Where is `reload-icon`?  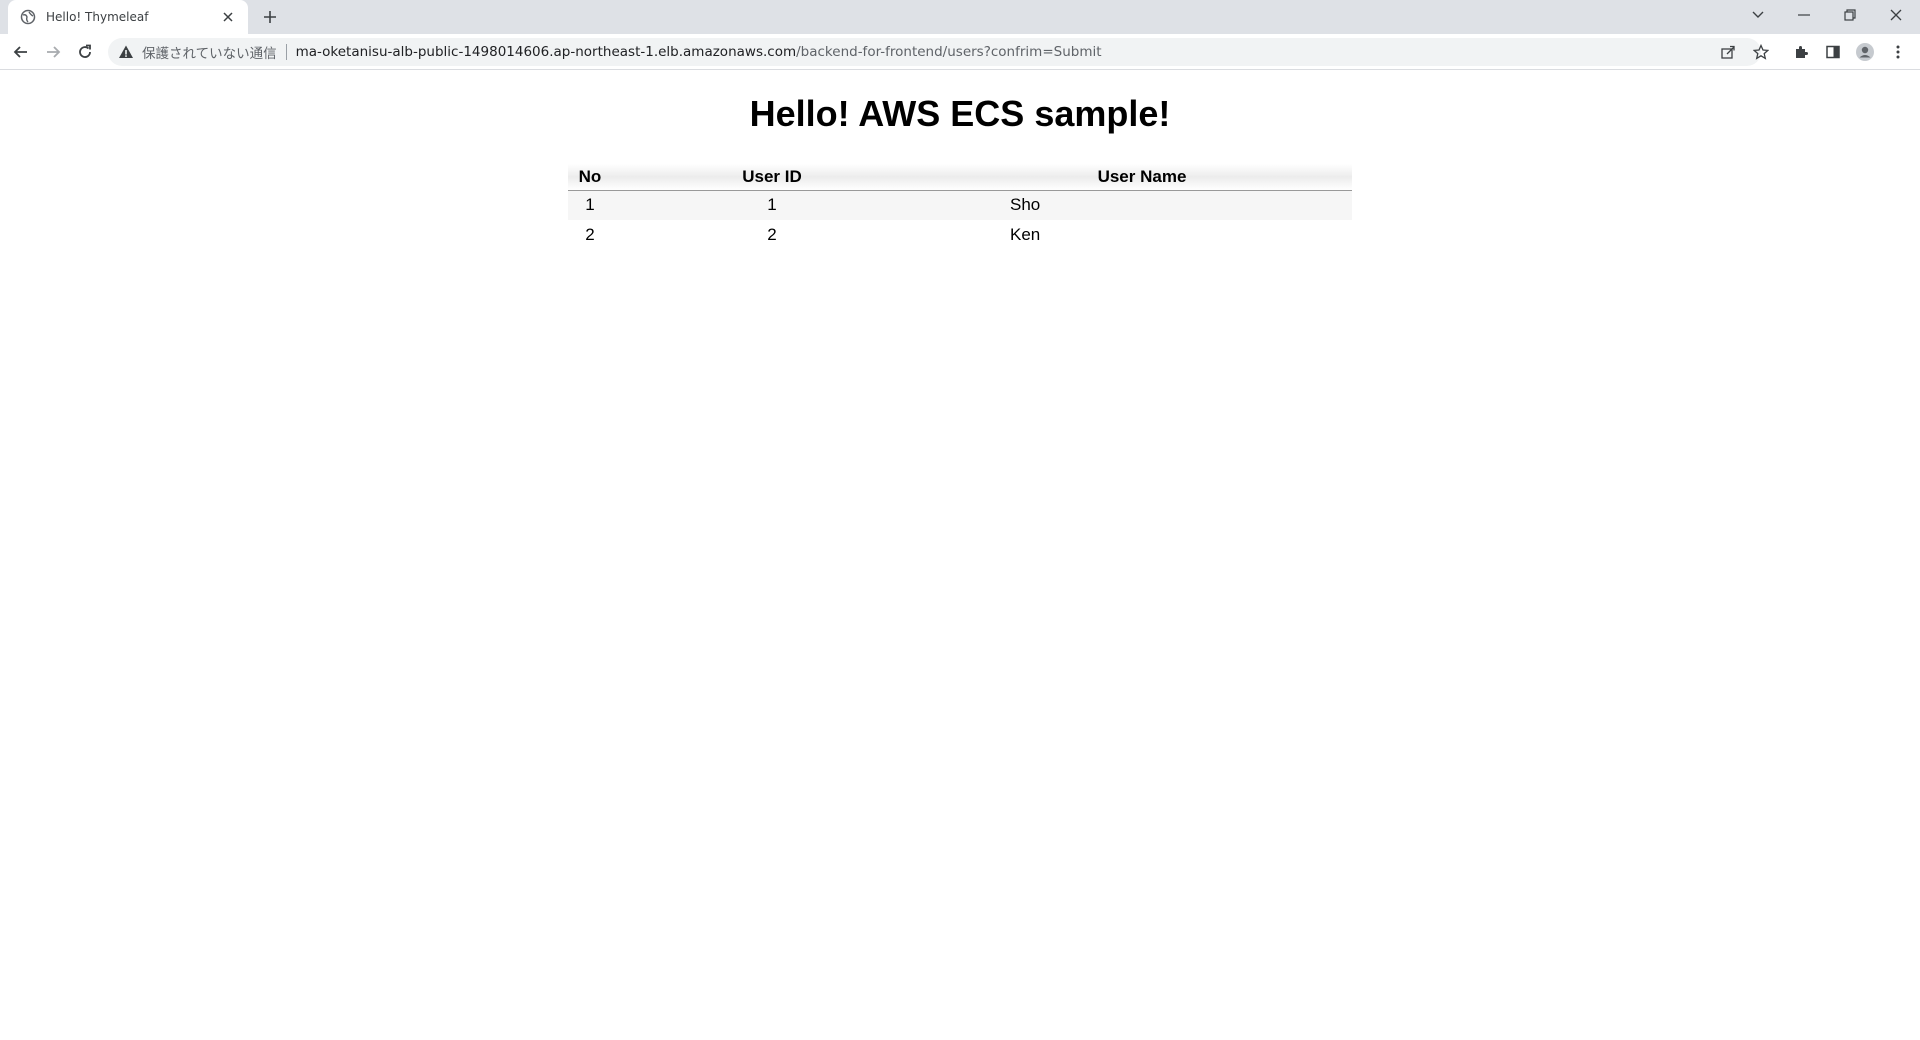
reload-icon is located at coordinates (85, 52).